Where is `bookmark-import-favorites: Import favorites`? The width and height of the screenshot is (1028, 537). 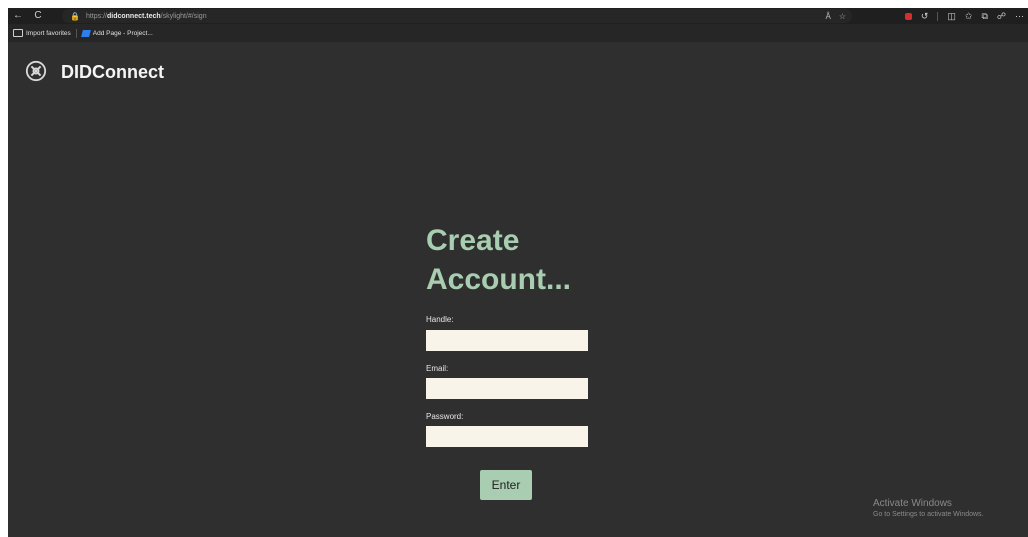
bookmark-import-favorites: Import favorites is located at coordinates (42, 33).